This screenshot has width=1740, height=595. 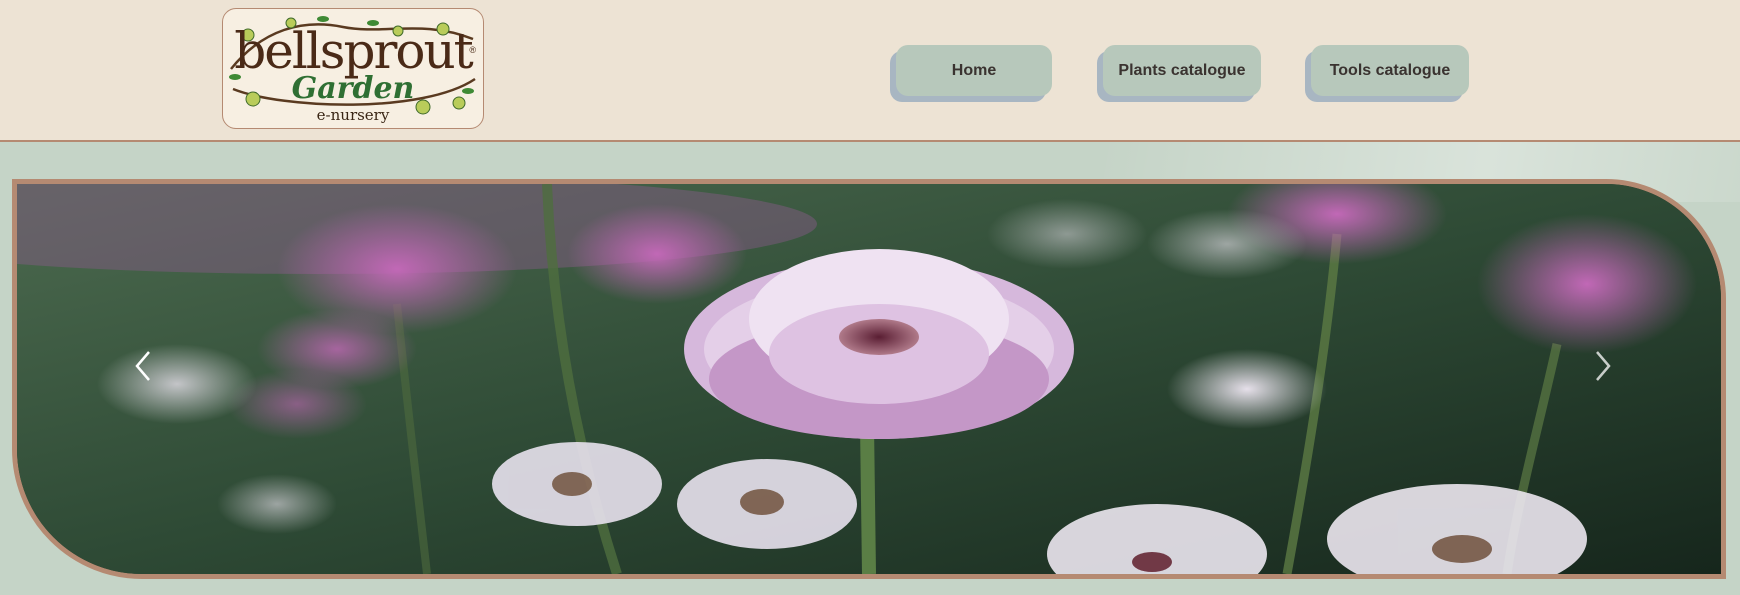 I want to click on nav-plants-catalogue-button: Plants catalogue, so click(x=1182, y=70).